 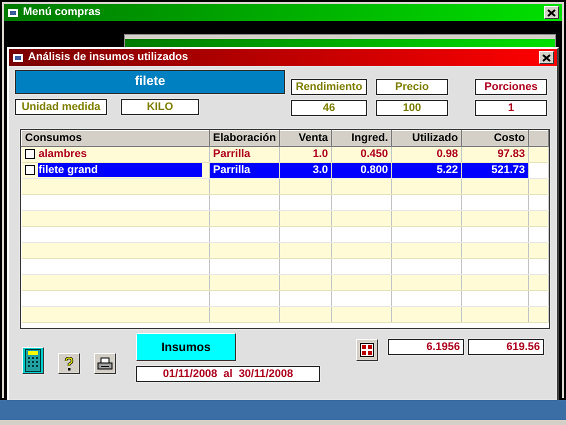 What do you see at coordinates (362, 170) in the screenshot?
I see `table-cell: 0.800` at bounding box center [362, 170].